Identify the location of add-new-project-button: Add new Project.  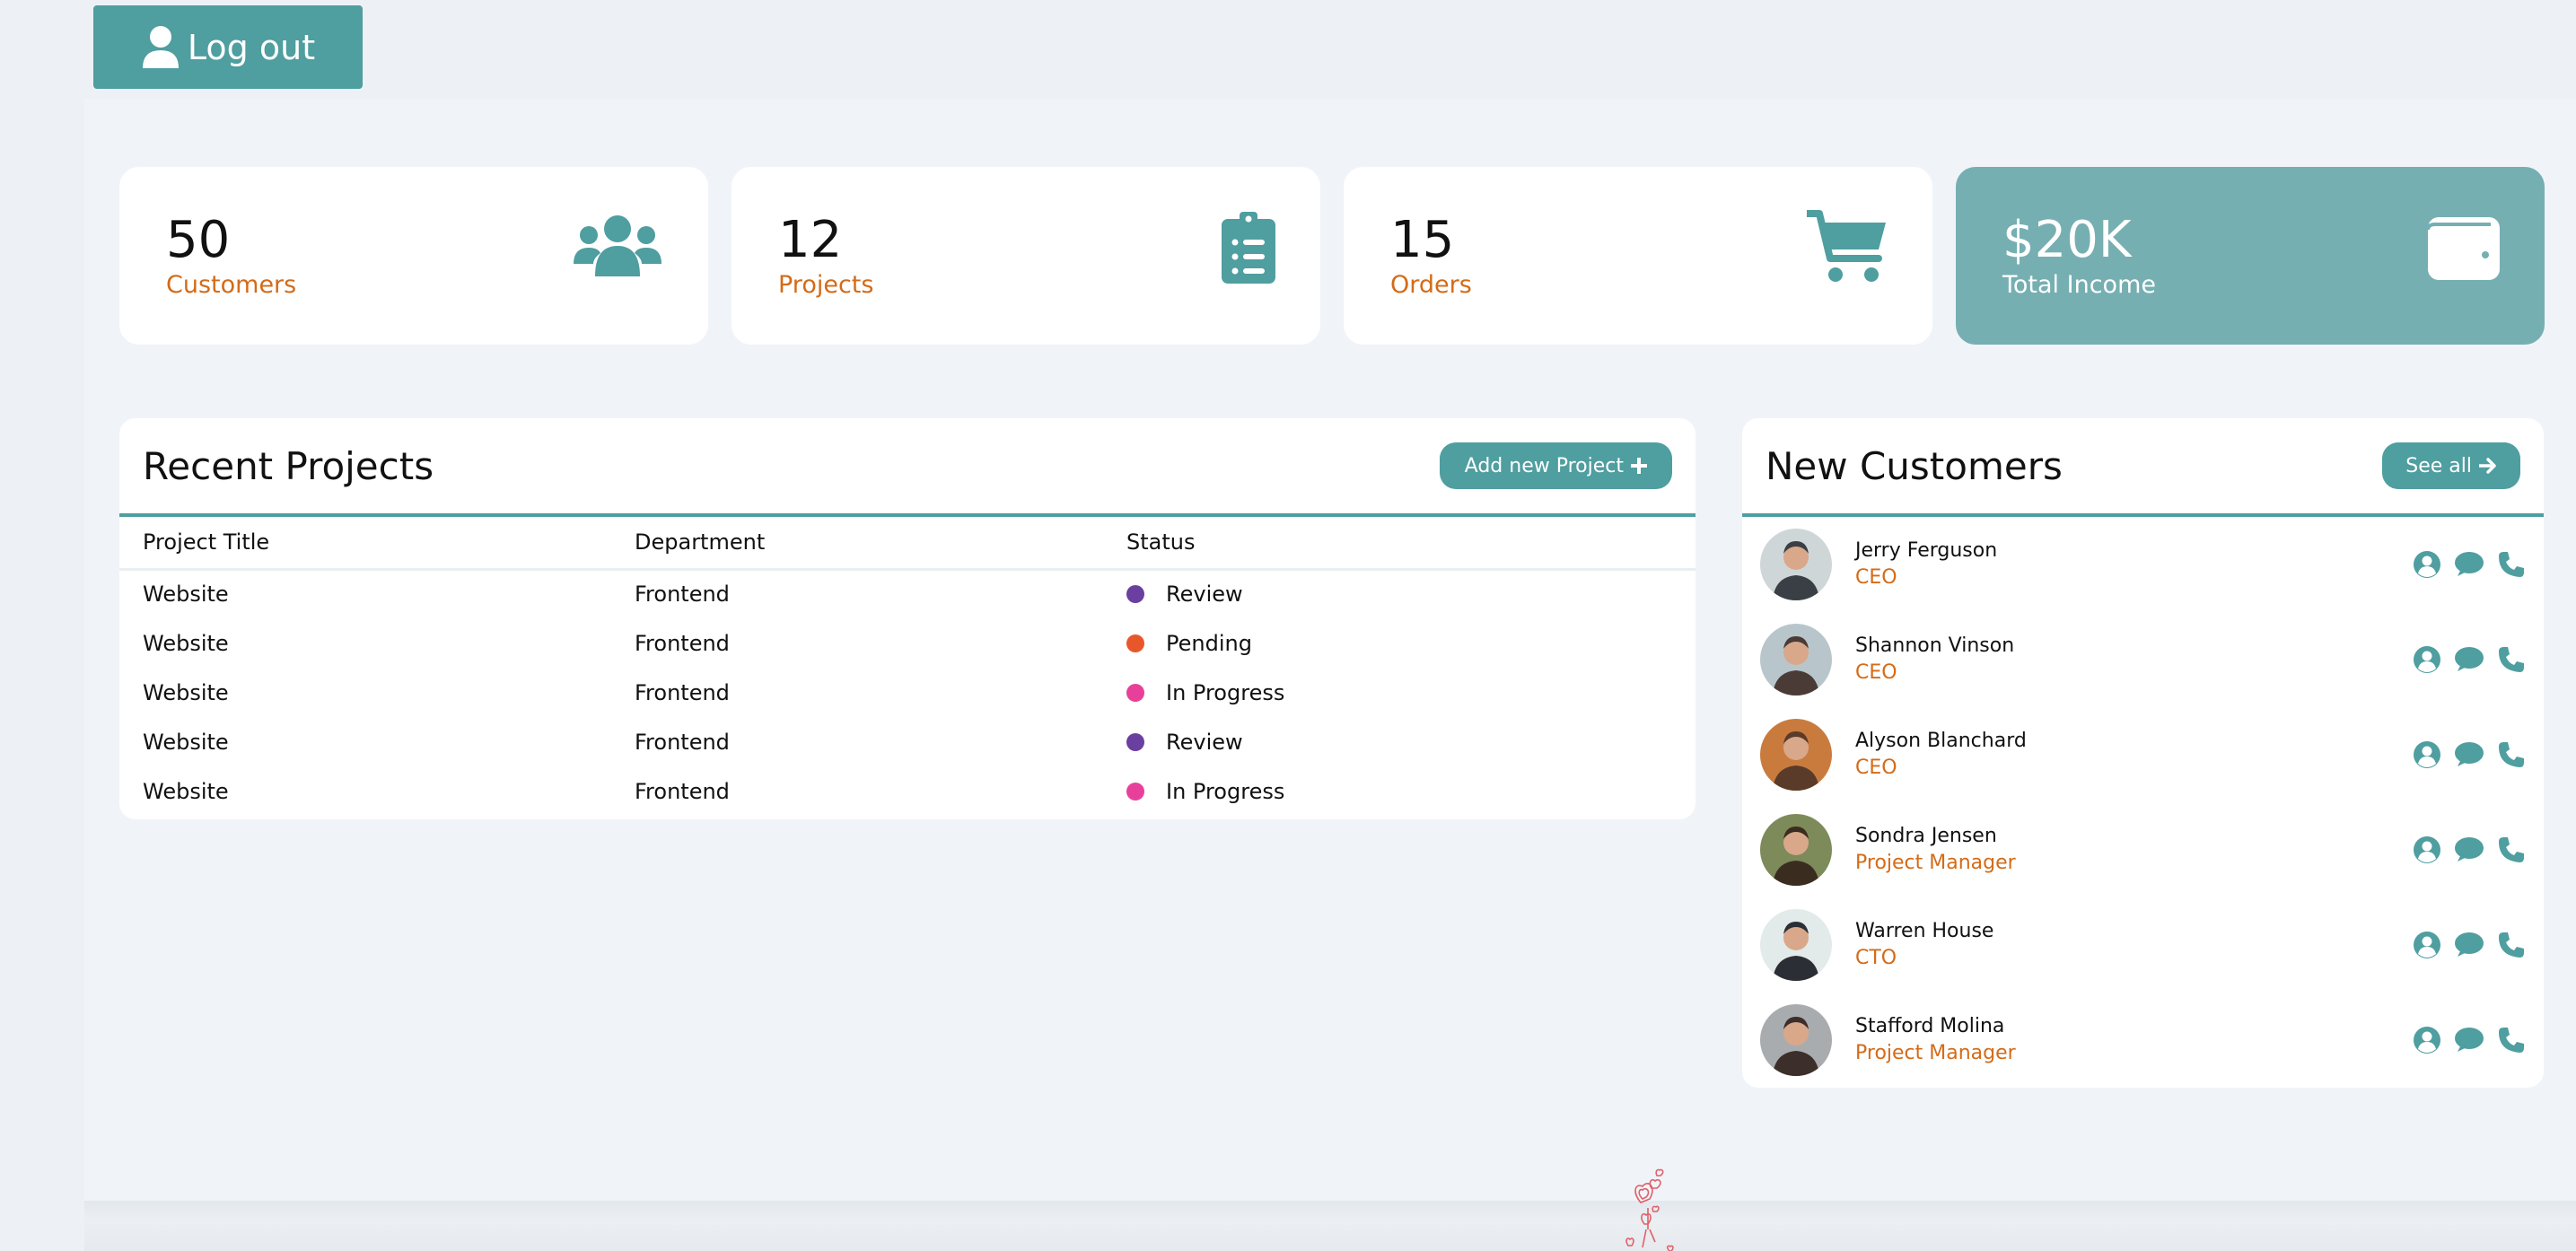
(1555, 466).